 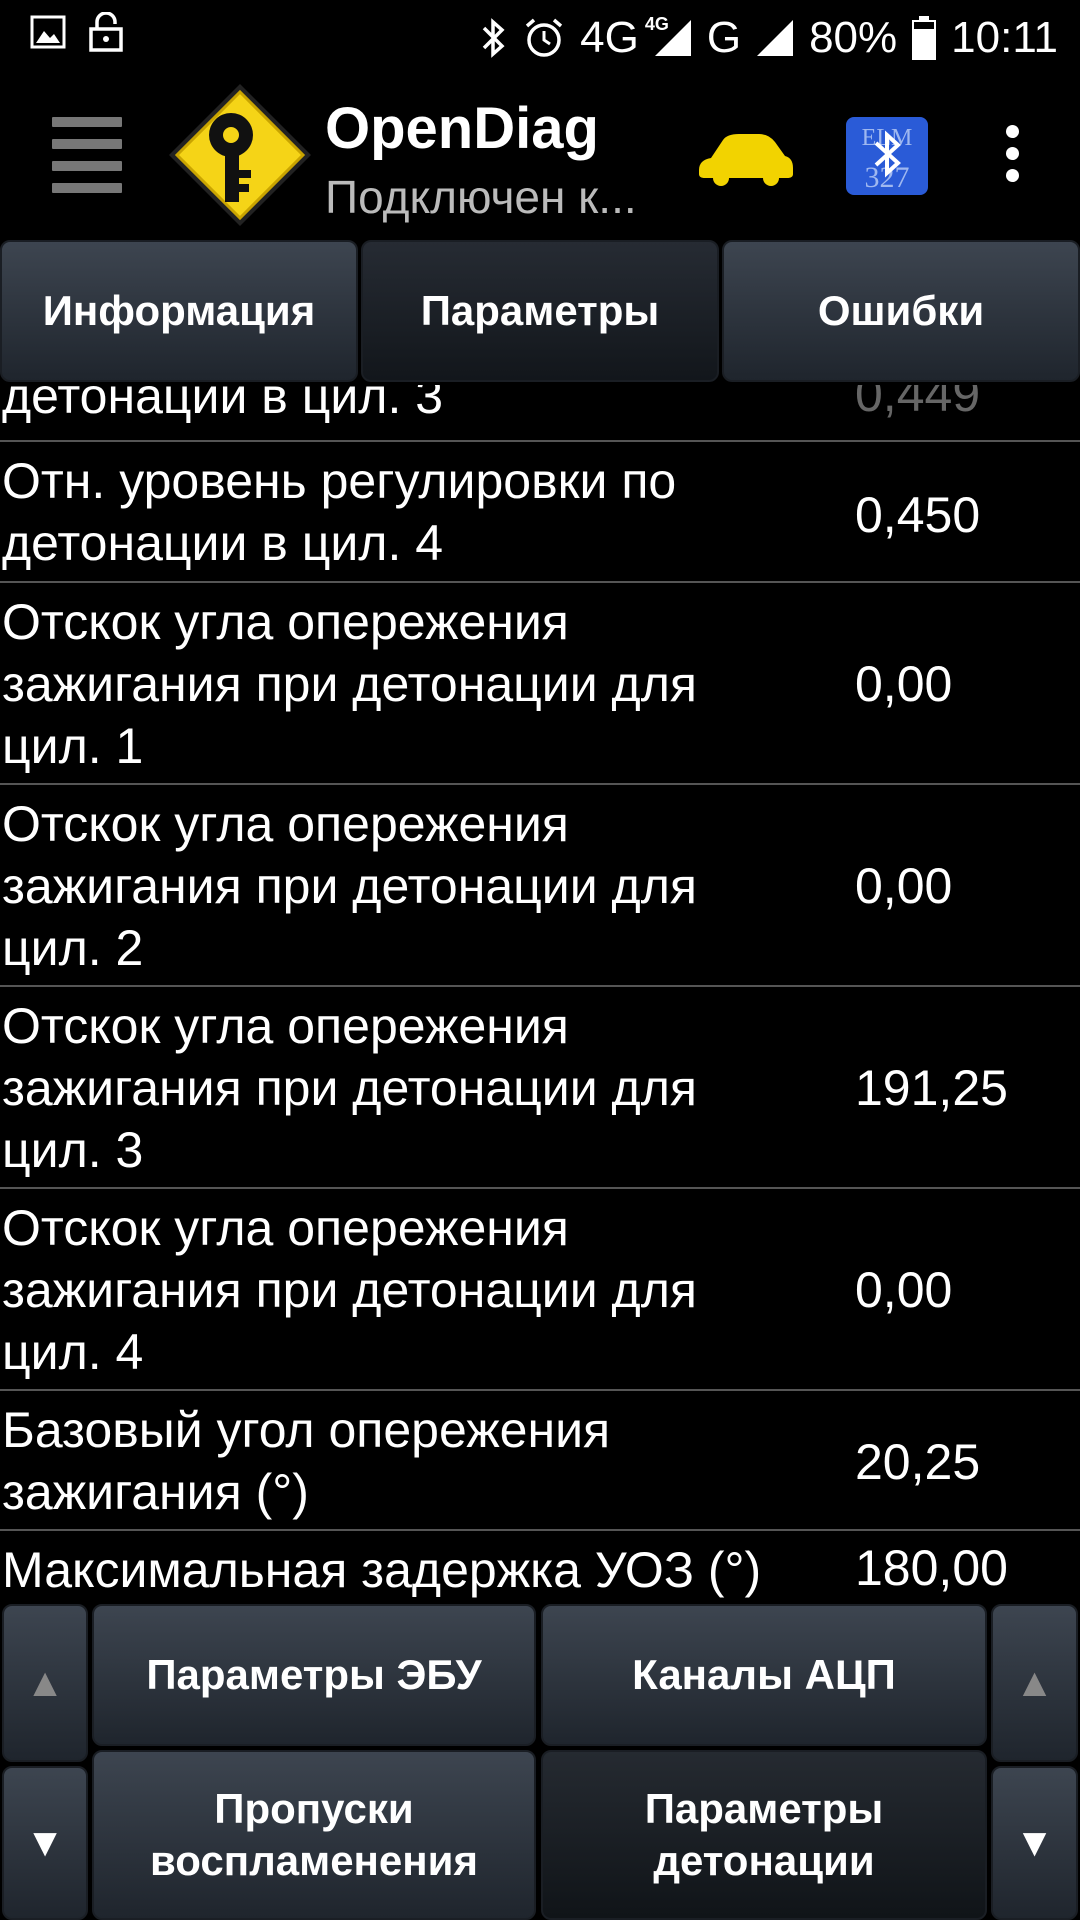 What do you see at coordinates (901, 311) in the screenshot?
I see `tab-errors: Ошибки` at bounding box center [901, 311].